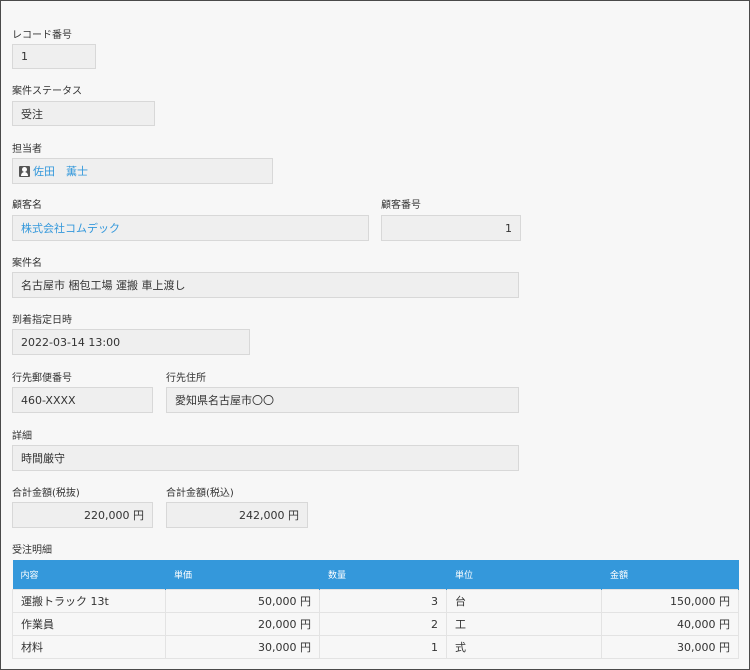  I want to click on total-in-field: 242,000 円, so click(237, 515).